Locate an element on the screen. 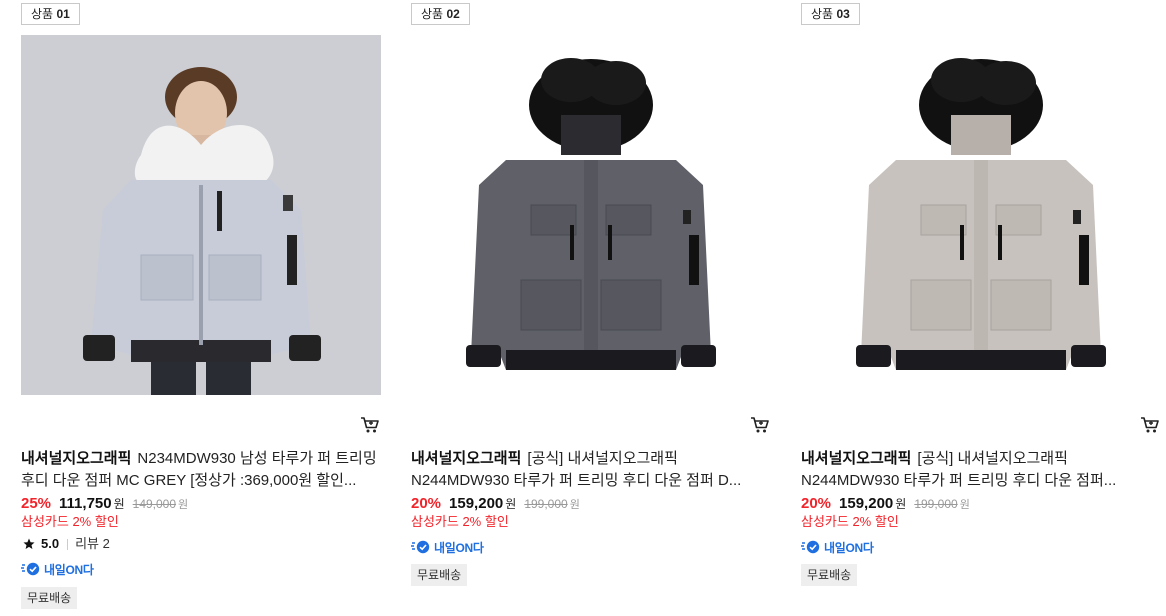 This screenshot has width=1166, height=616. original-price: 149,000 is located at coordinates (154, 504).